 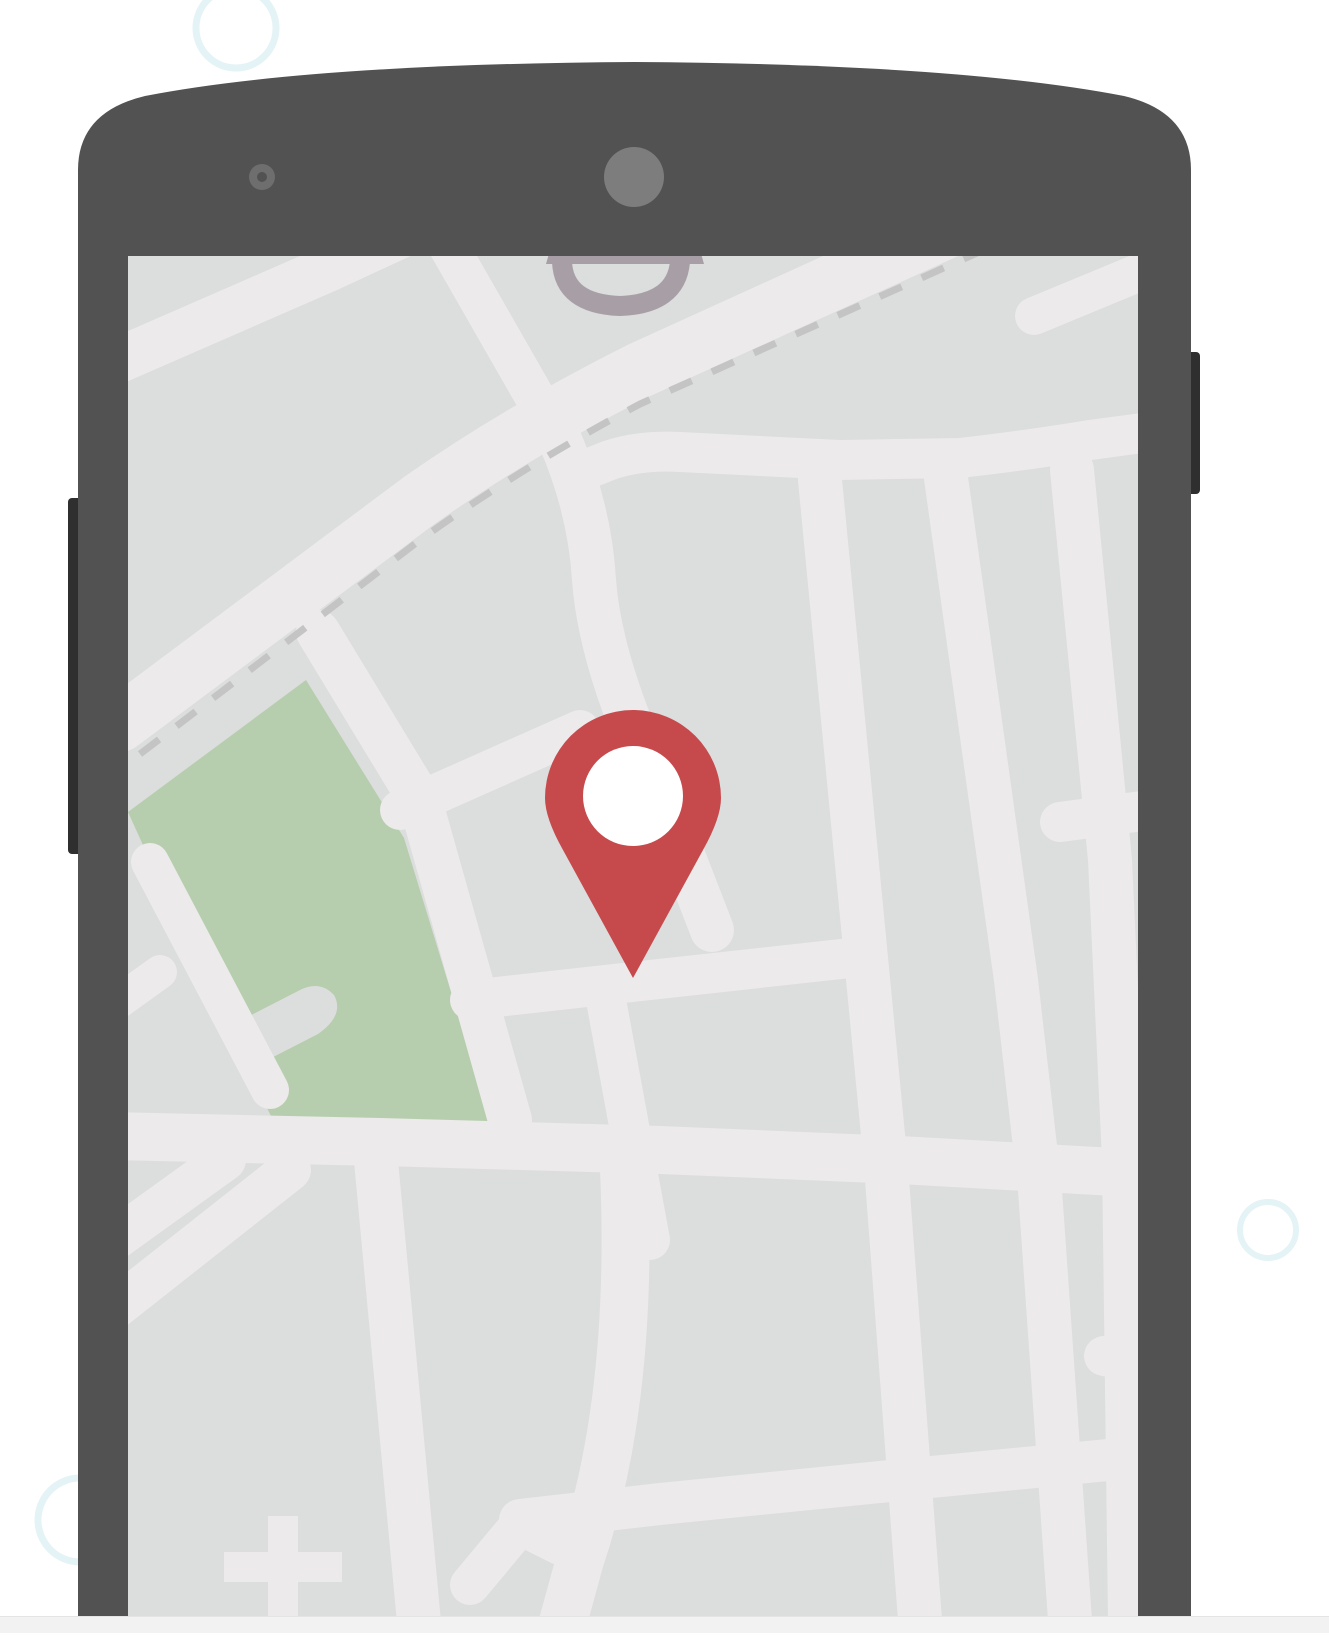 What do you see at coordinates (634, 177) in the screenshot?
I see `front-camera-icon` at bounding box center [634, 177].